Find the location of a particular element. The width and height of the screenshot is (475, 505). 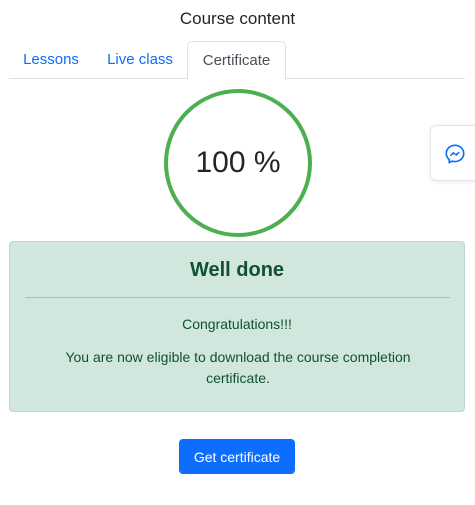

alert-heading: Well done is located at coordinates (237, 270).